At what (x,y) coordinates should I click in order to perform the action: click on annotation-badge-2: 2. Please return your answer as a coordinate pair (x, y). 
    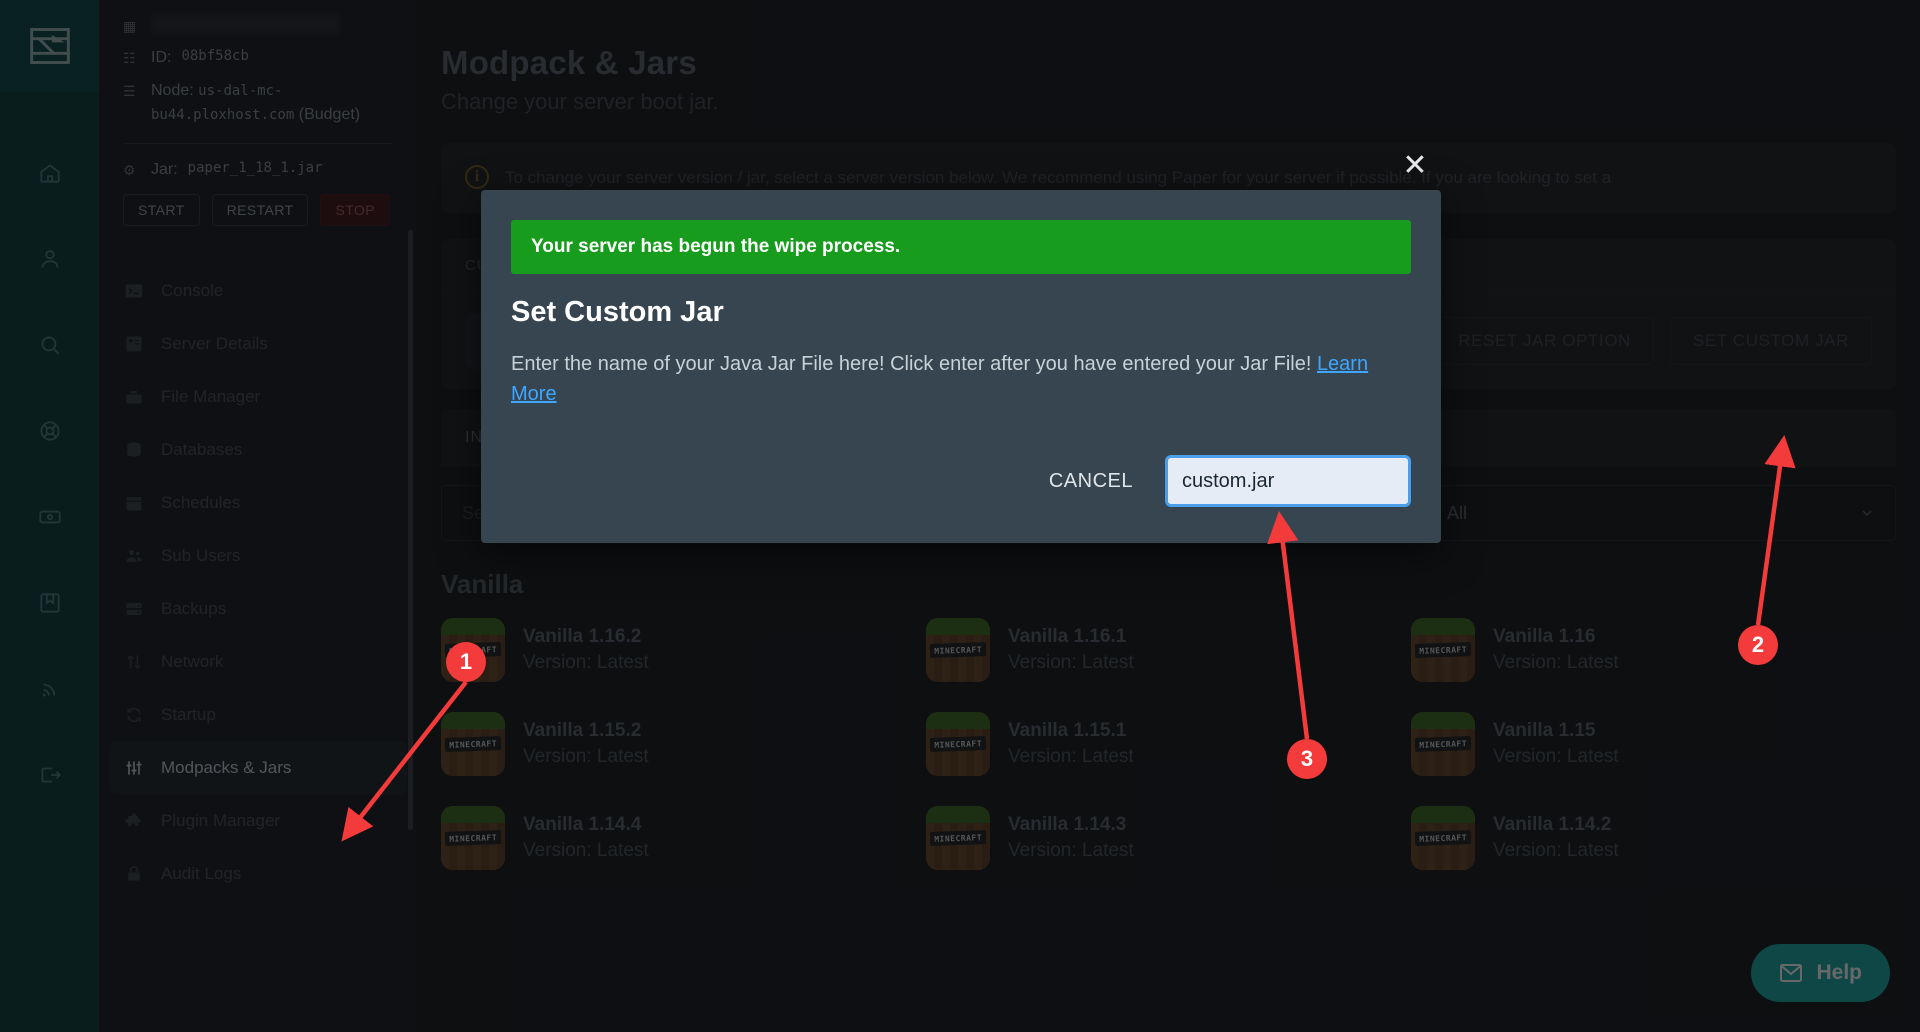
    Looking at the image, I should click on (1758, 645).